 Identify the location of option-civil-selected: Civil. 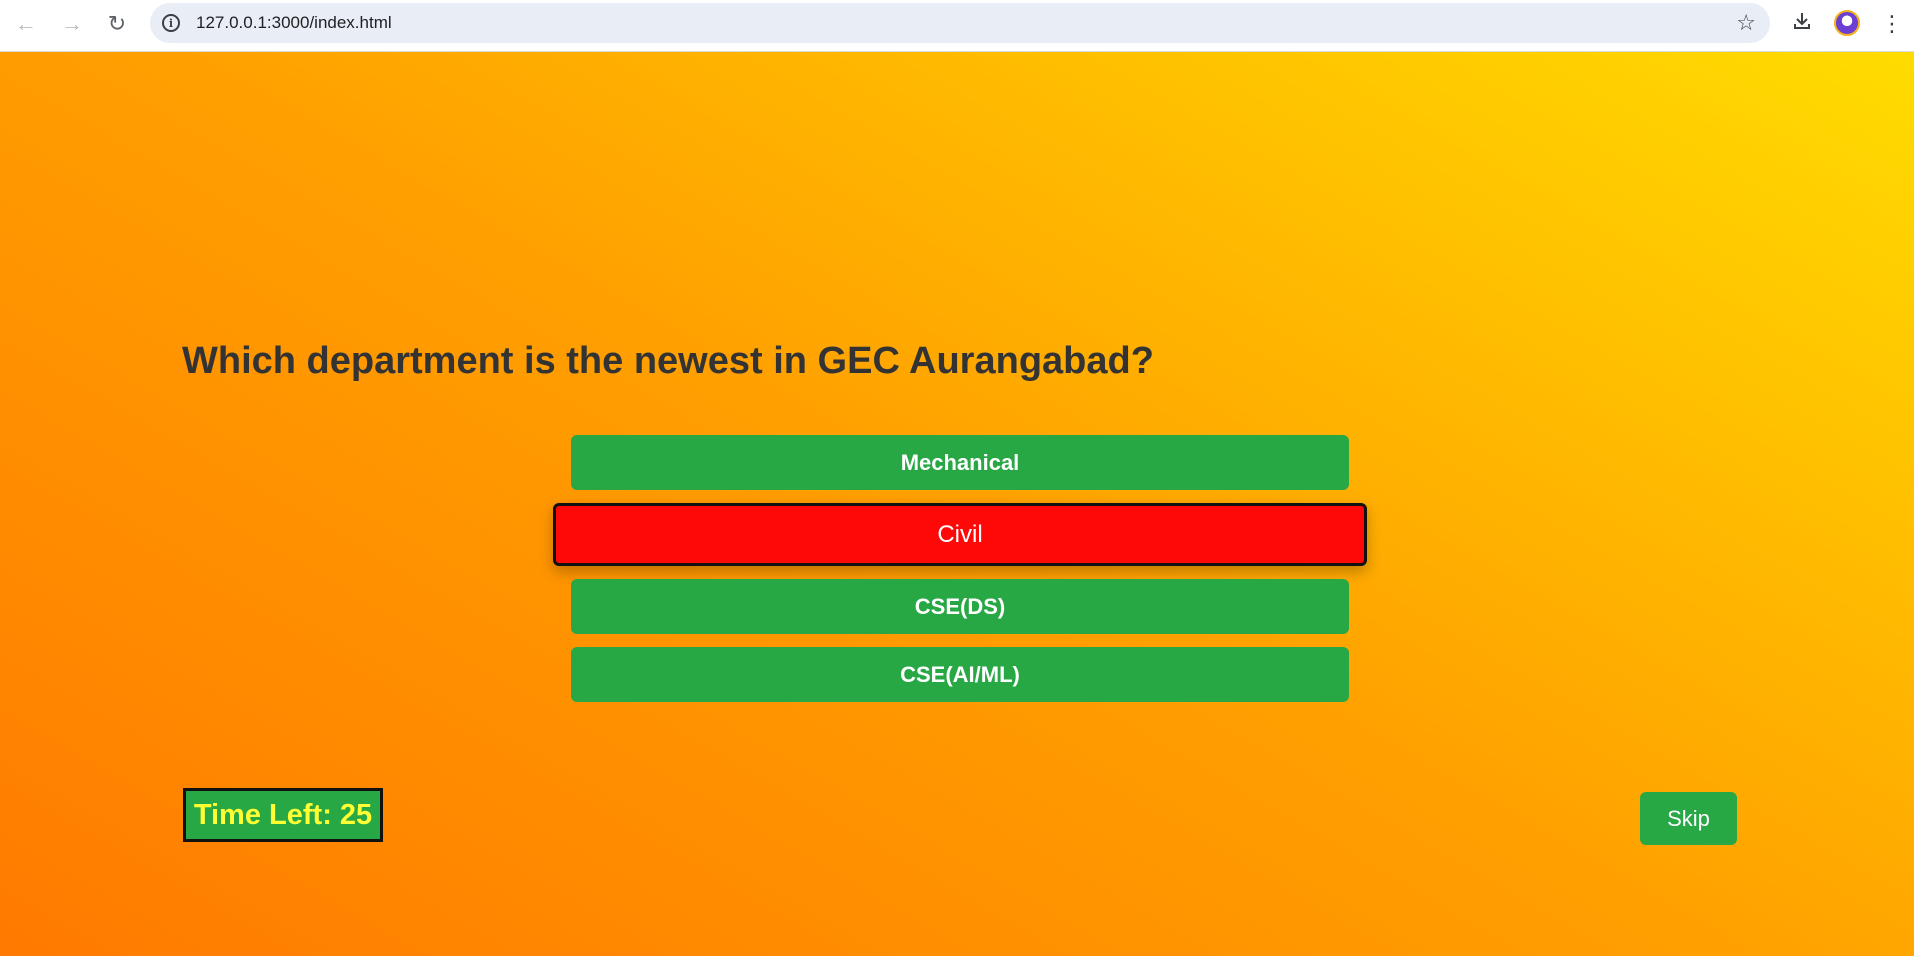
(960, 534).